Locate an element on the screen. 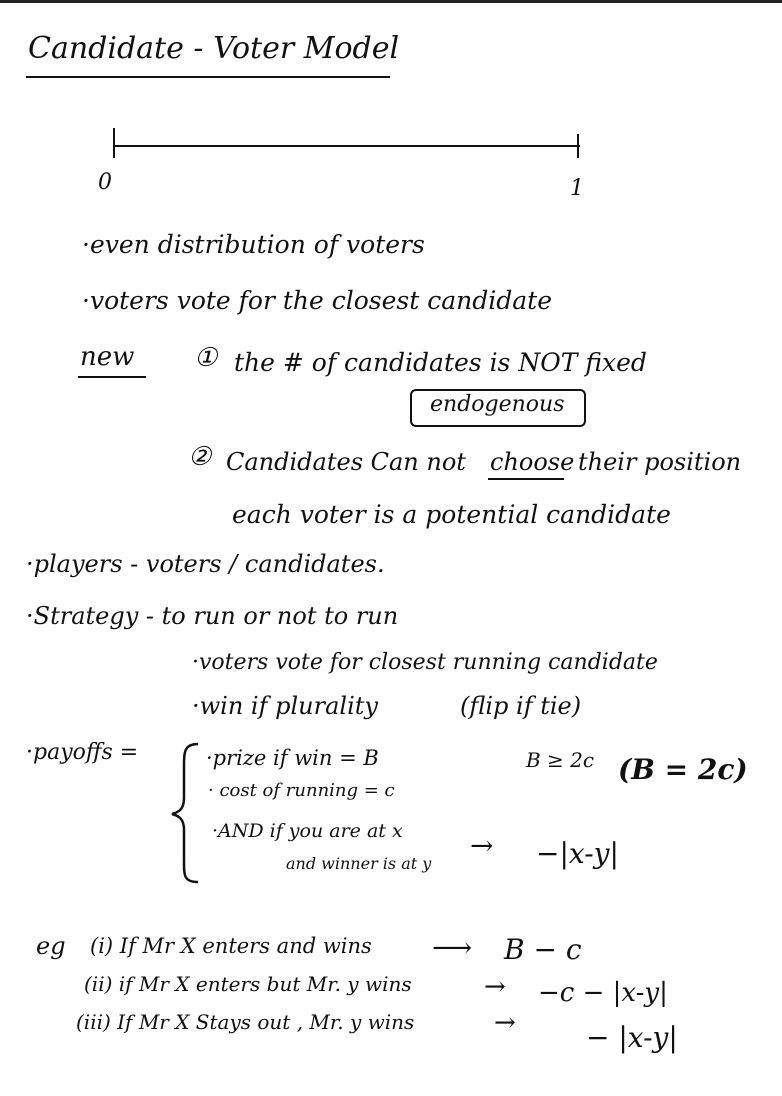 The width and height of the screenshot is (782, 1096). example-3: (iii) If Mr X Stays out , Mr. y wins is located at coordinates (245, 1022).